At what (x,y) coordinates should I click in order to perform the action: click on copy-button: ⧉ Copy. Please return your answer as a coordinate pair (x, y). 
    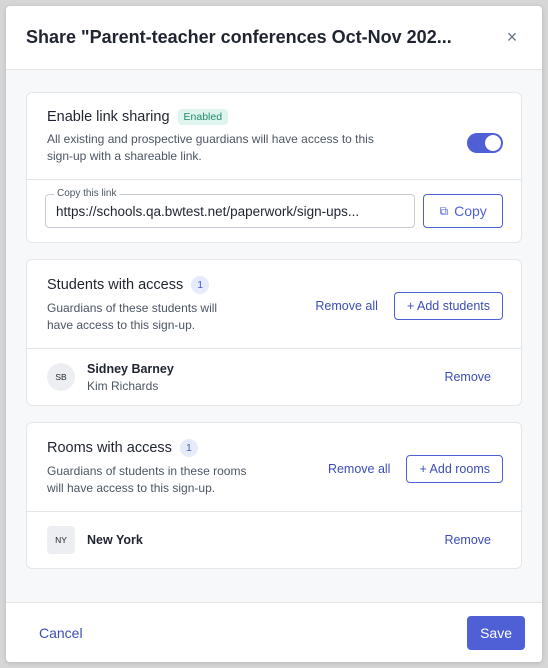
    Looking at the image, I should click on (463, 211).